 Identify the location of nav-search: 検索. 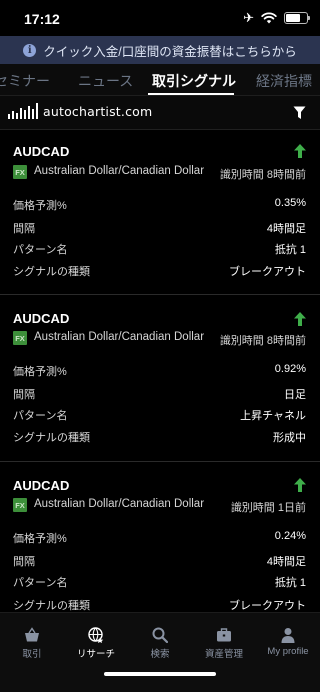
(160, 643).